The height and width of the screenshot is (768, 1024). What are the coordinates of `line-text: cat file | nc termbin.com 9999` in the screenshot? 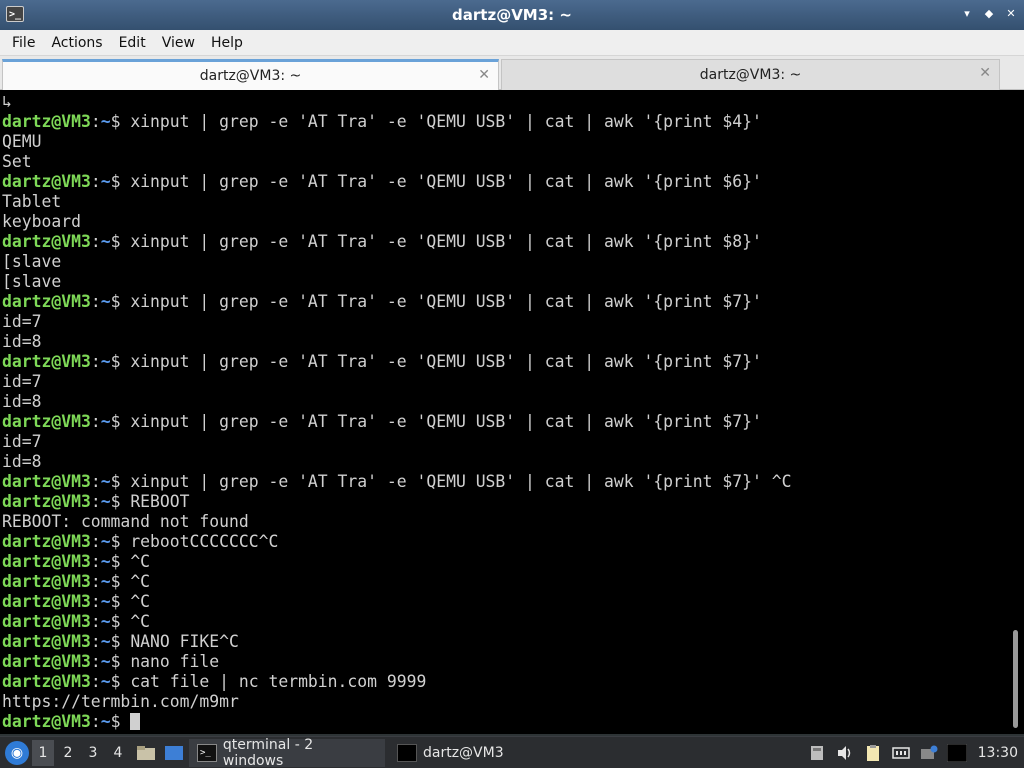 It's located at (278, 681).